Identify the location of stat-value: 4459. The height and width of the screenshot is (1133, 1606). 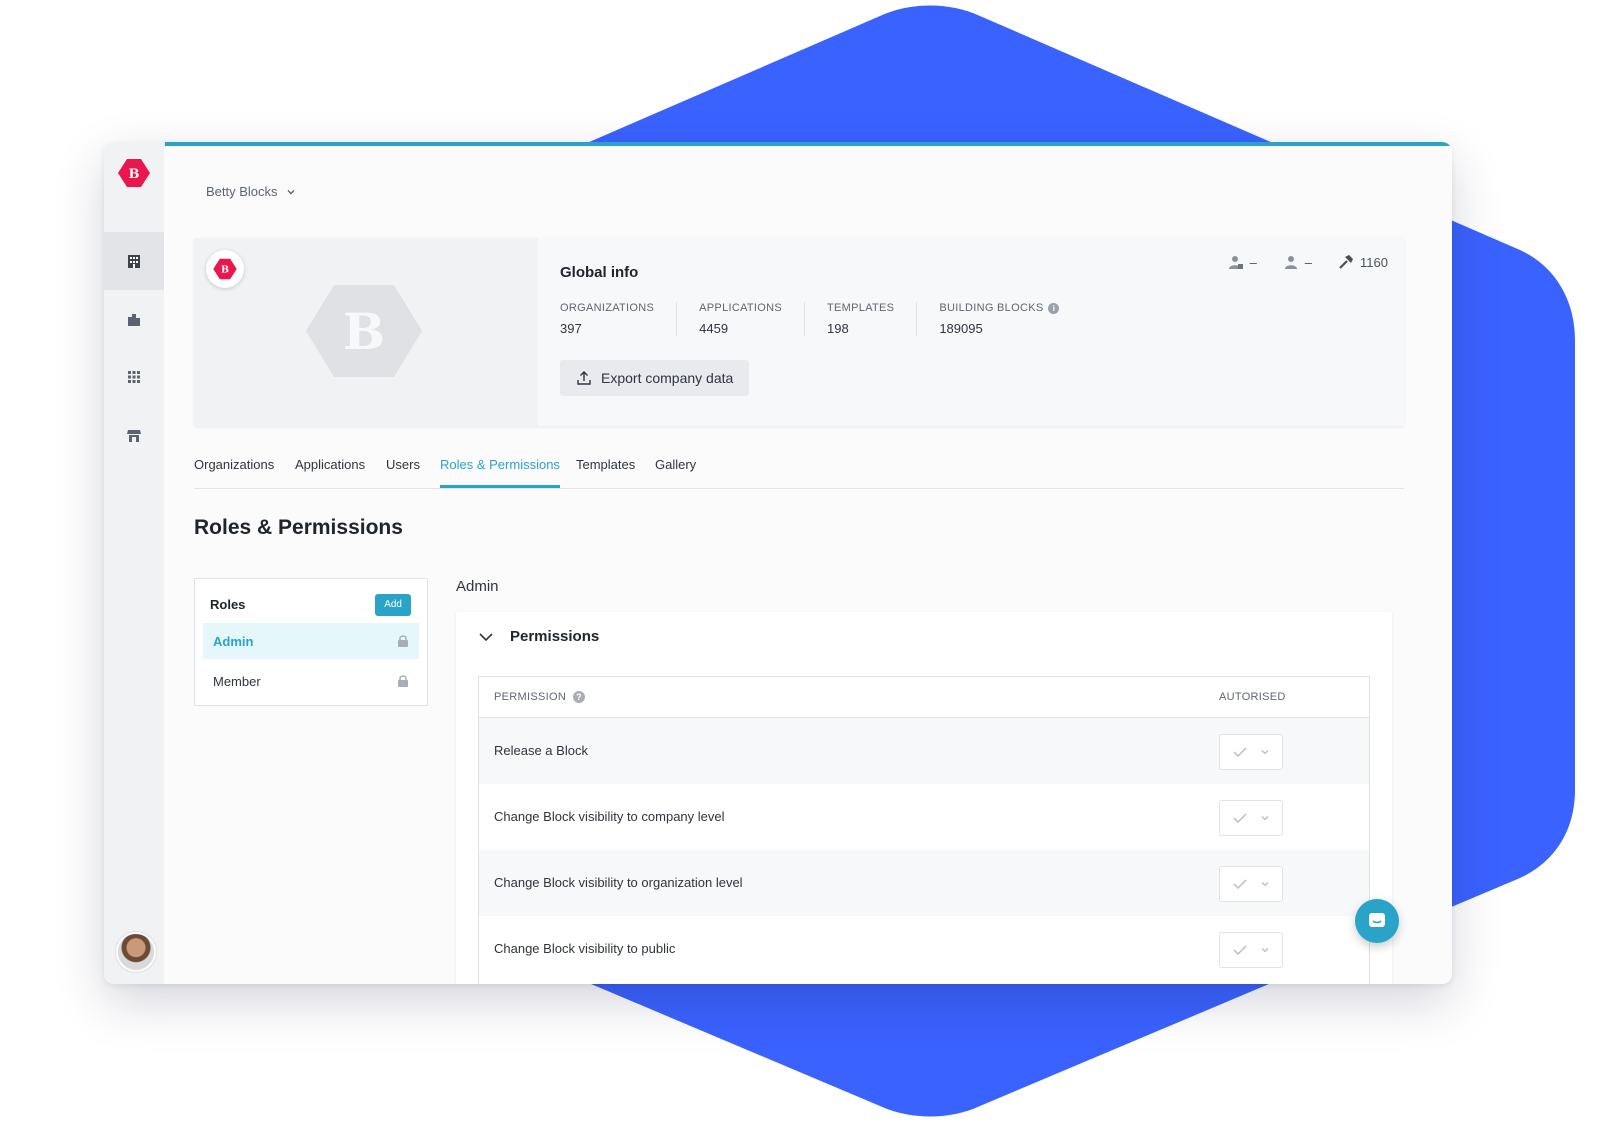
(714, 328).